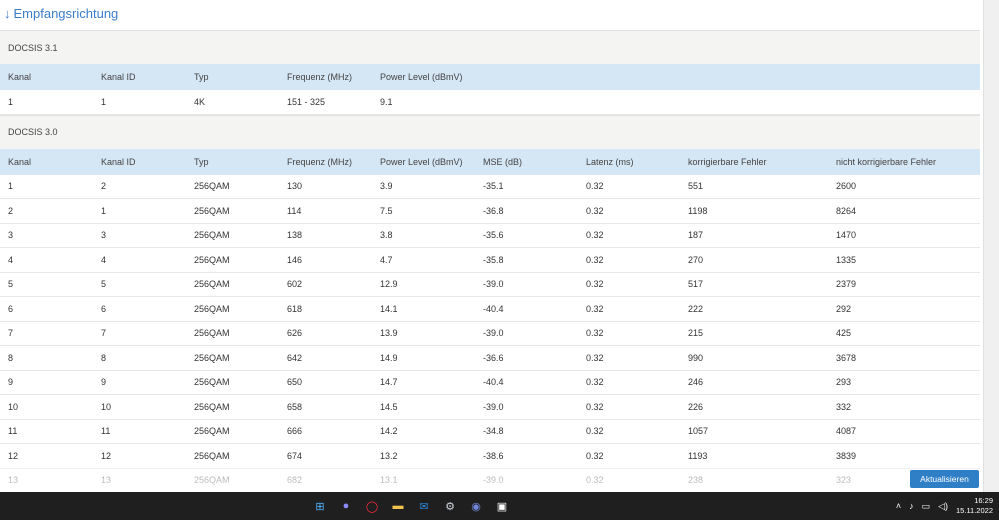  Describe the element at coordinates (389, 357) in the screenshot. I see `table-cell: 14.9` at that location.